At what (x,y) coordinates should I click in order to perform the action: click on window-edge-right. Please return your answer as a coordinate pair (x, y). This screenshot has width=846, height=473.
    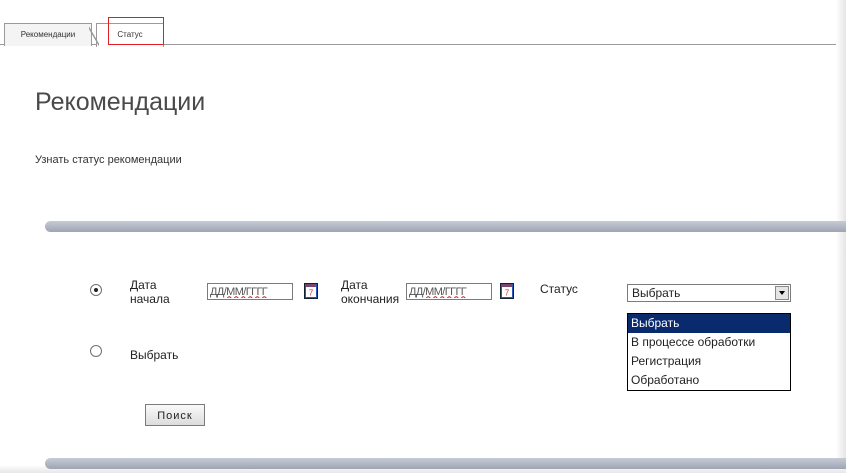
    Looking at the image, I should click on (841, 236).